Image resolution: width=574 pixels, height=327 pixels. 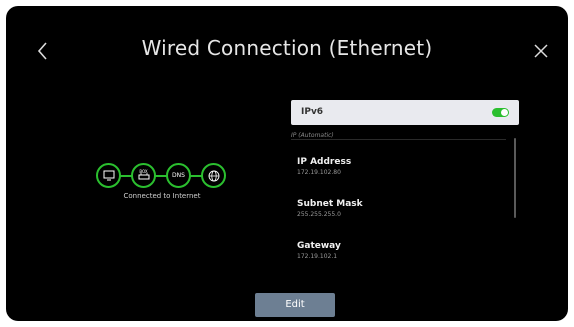 I want to click on page-title: Wired Connection (Ethernet), so click(x=287, y=48).